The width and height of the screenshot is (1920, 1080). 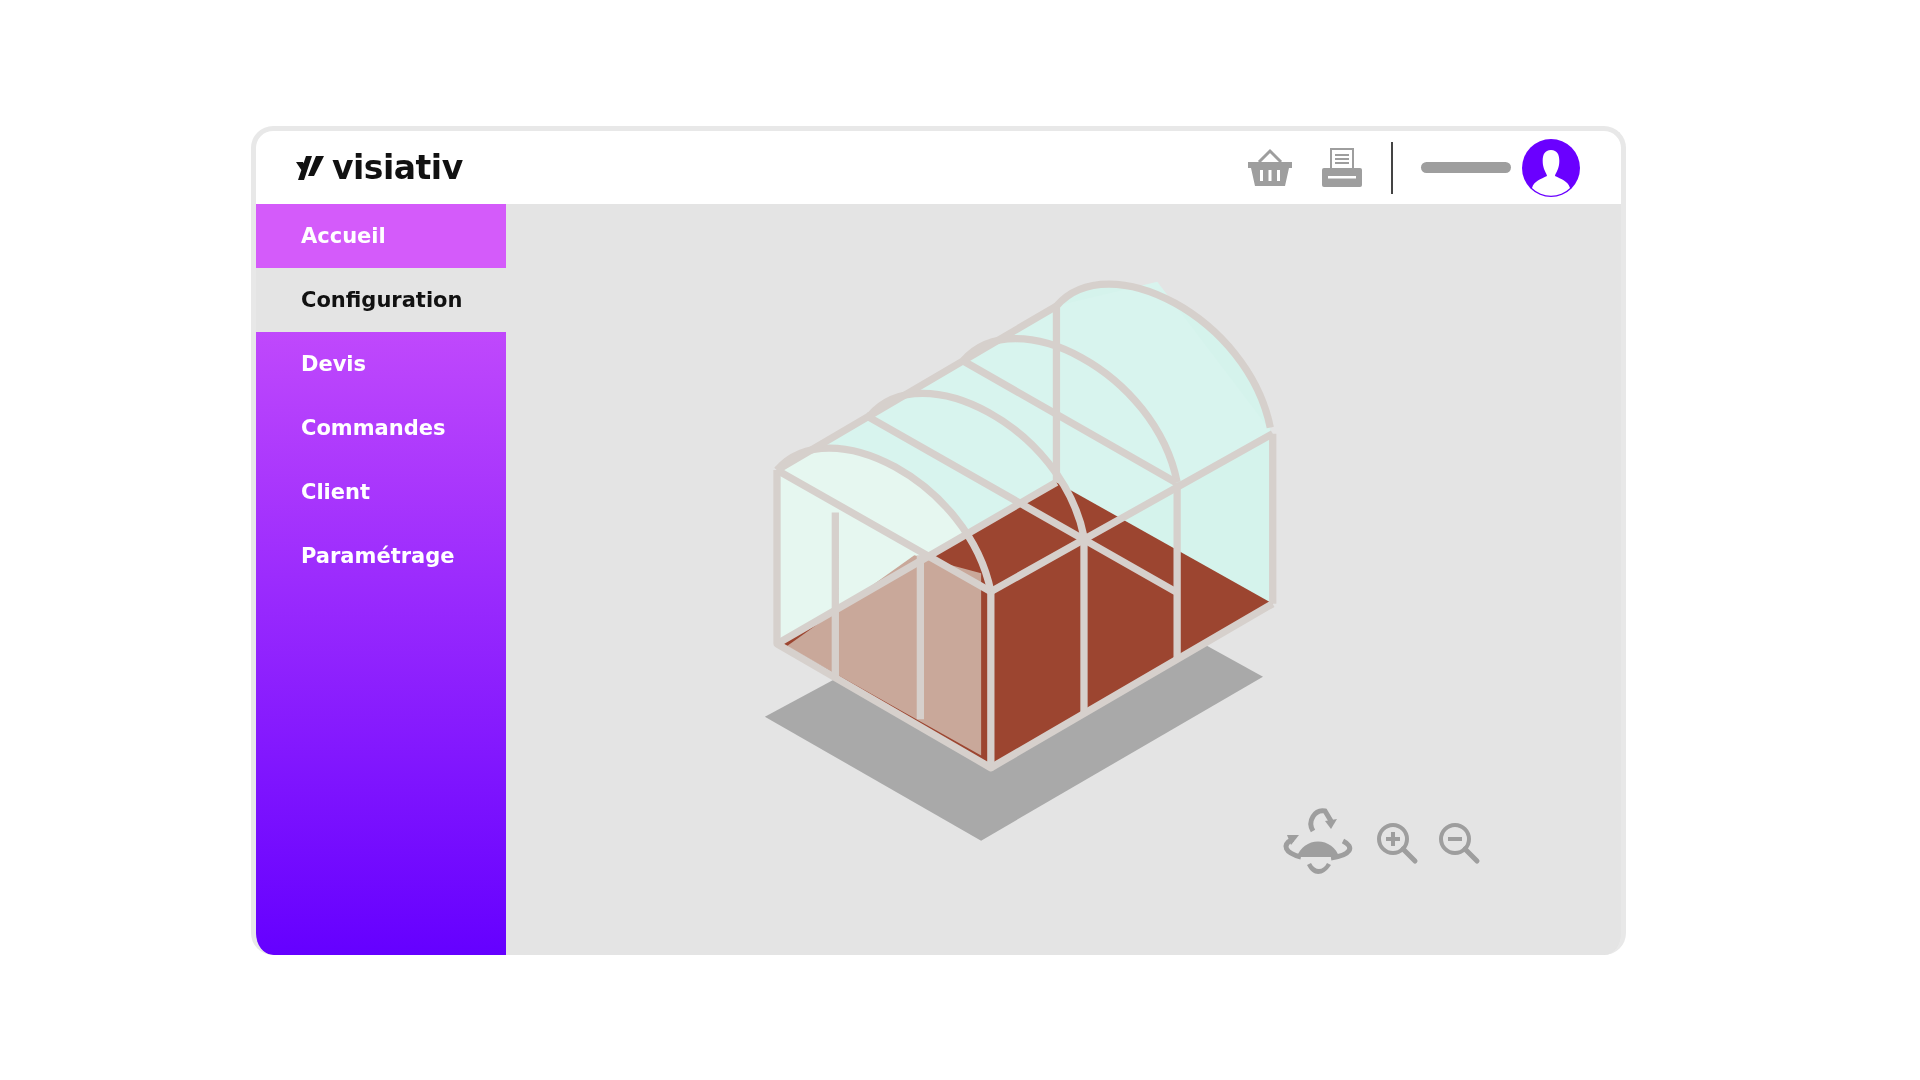 I want to click on zoom-out-icon, so click(x=1459, y=843).